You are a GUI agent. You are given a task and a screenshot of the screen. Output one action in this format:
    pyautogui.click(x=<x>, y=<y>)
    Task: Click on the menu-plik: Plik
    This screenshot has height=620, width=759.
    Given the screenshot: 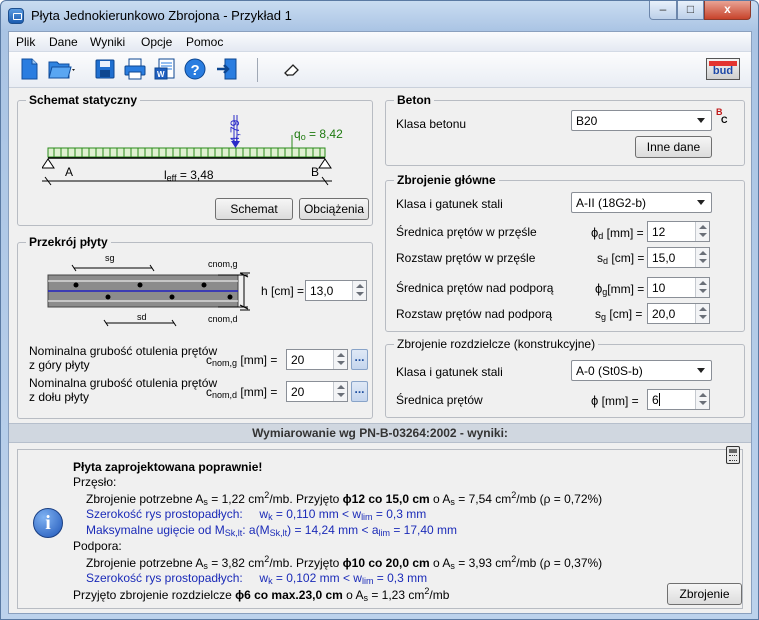 What is the action you would take?
    pyautogui.click(x=25, y=42)
    